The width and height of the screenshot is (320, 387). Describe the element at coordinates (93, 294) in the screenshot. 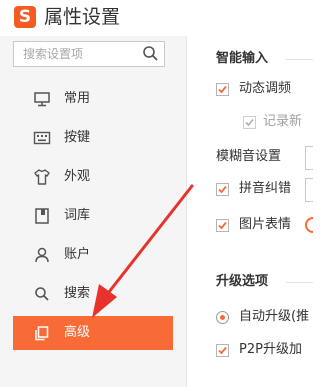

I see `sidebar-item-search: 搜索` at that location.